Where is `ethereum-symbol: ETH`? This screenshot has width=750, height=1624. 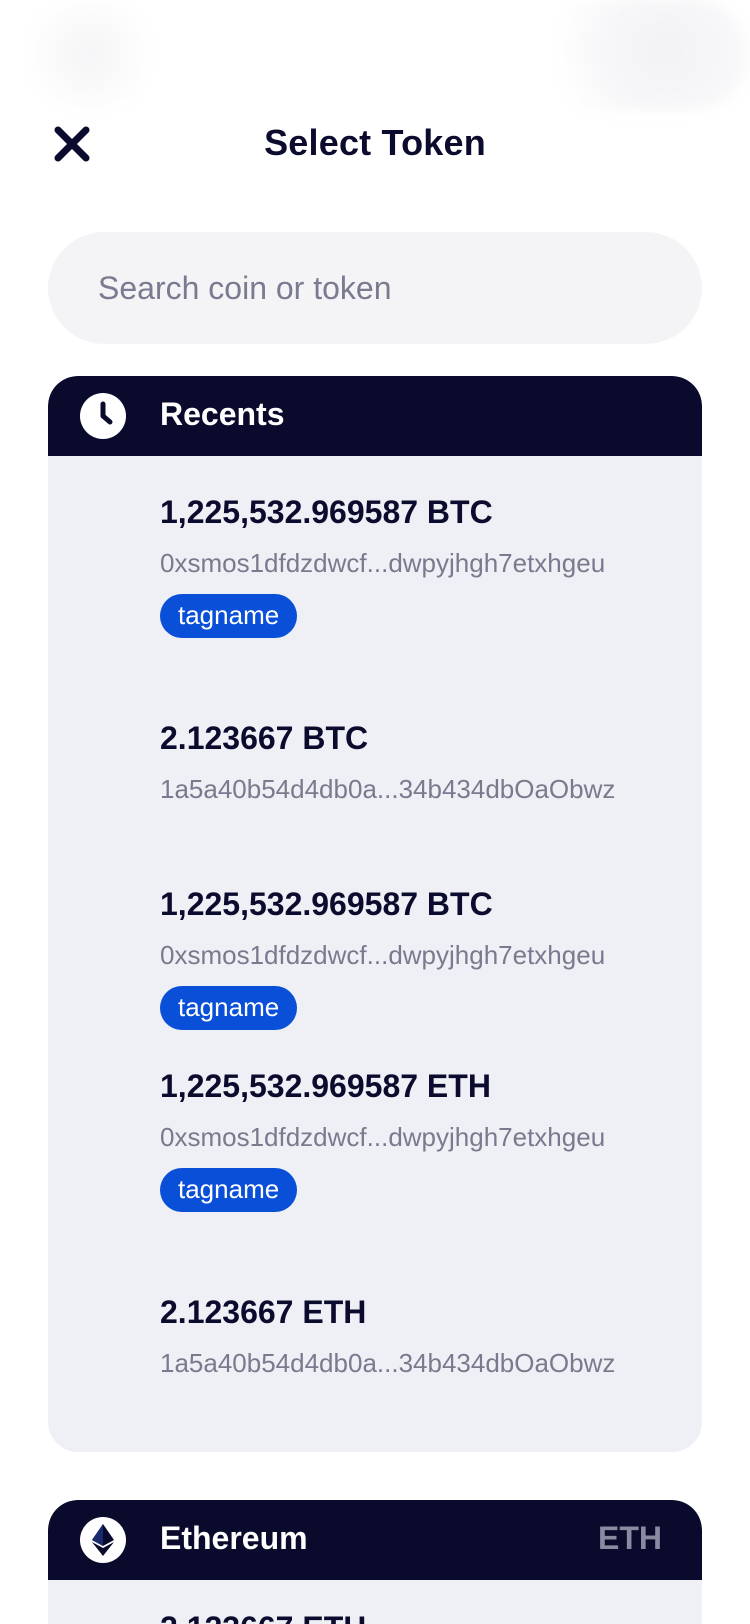 ethereum-symbol: ETH is located at coordinates (630, 1538).